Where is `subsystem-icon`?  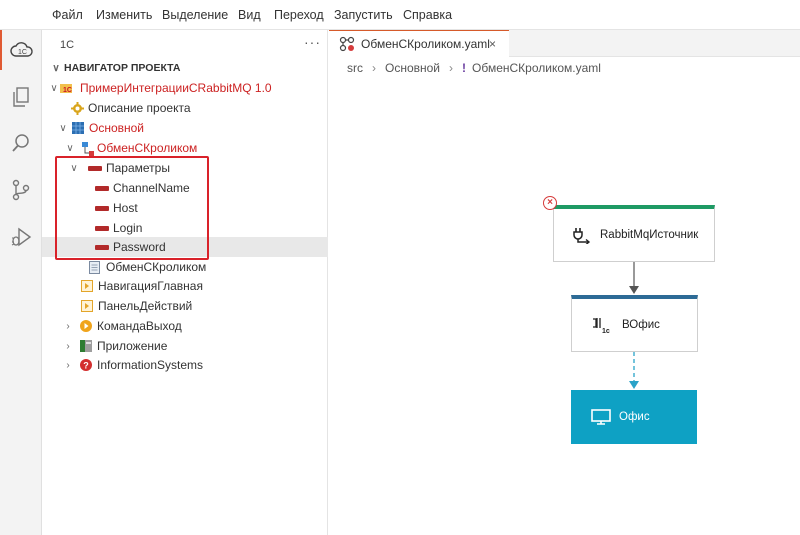 subsystem-icon is located at coordinates (78, 128).